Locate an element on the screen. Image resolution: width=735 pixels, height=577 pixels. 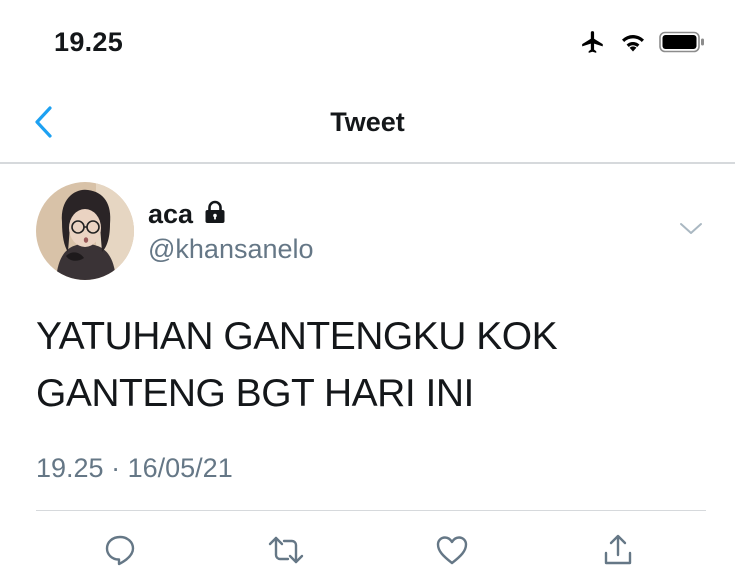
share-icon is located at coordinates (618, 550).